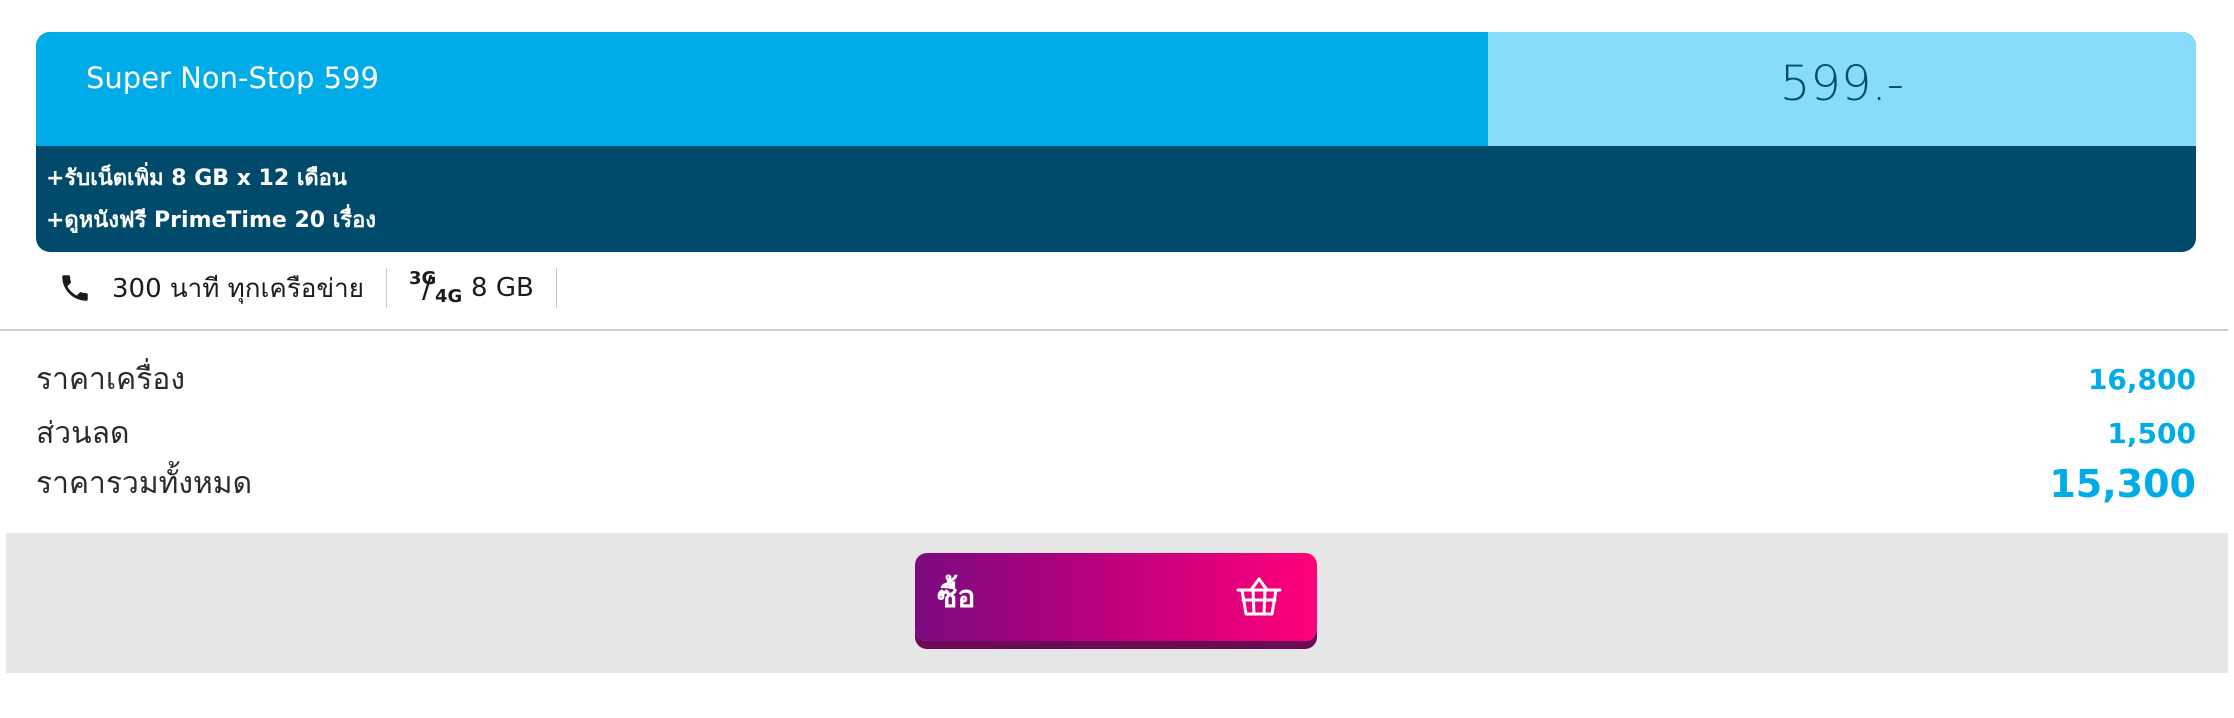 The width and height of the screenshot is (2234, 718). What do you see at coordinates (1116, 483) in the screenshot?
I see `total-price-row: ราคารวมทั้งหมด 15,300` at bounding box center [1116, 483].